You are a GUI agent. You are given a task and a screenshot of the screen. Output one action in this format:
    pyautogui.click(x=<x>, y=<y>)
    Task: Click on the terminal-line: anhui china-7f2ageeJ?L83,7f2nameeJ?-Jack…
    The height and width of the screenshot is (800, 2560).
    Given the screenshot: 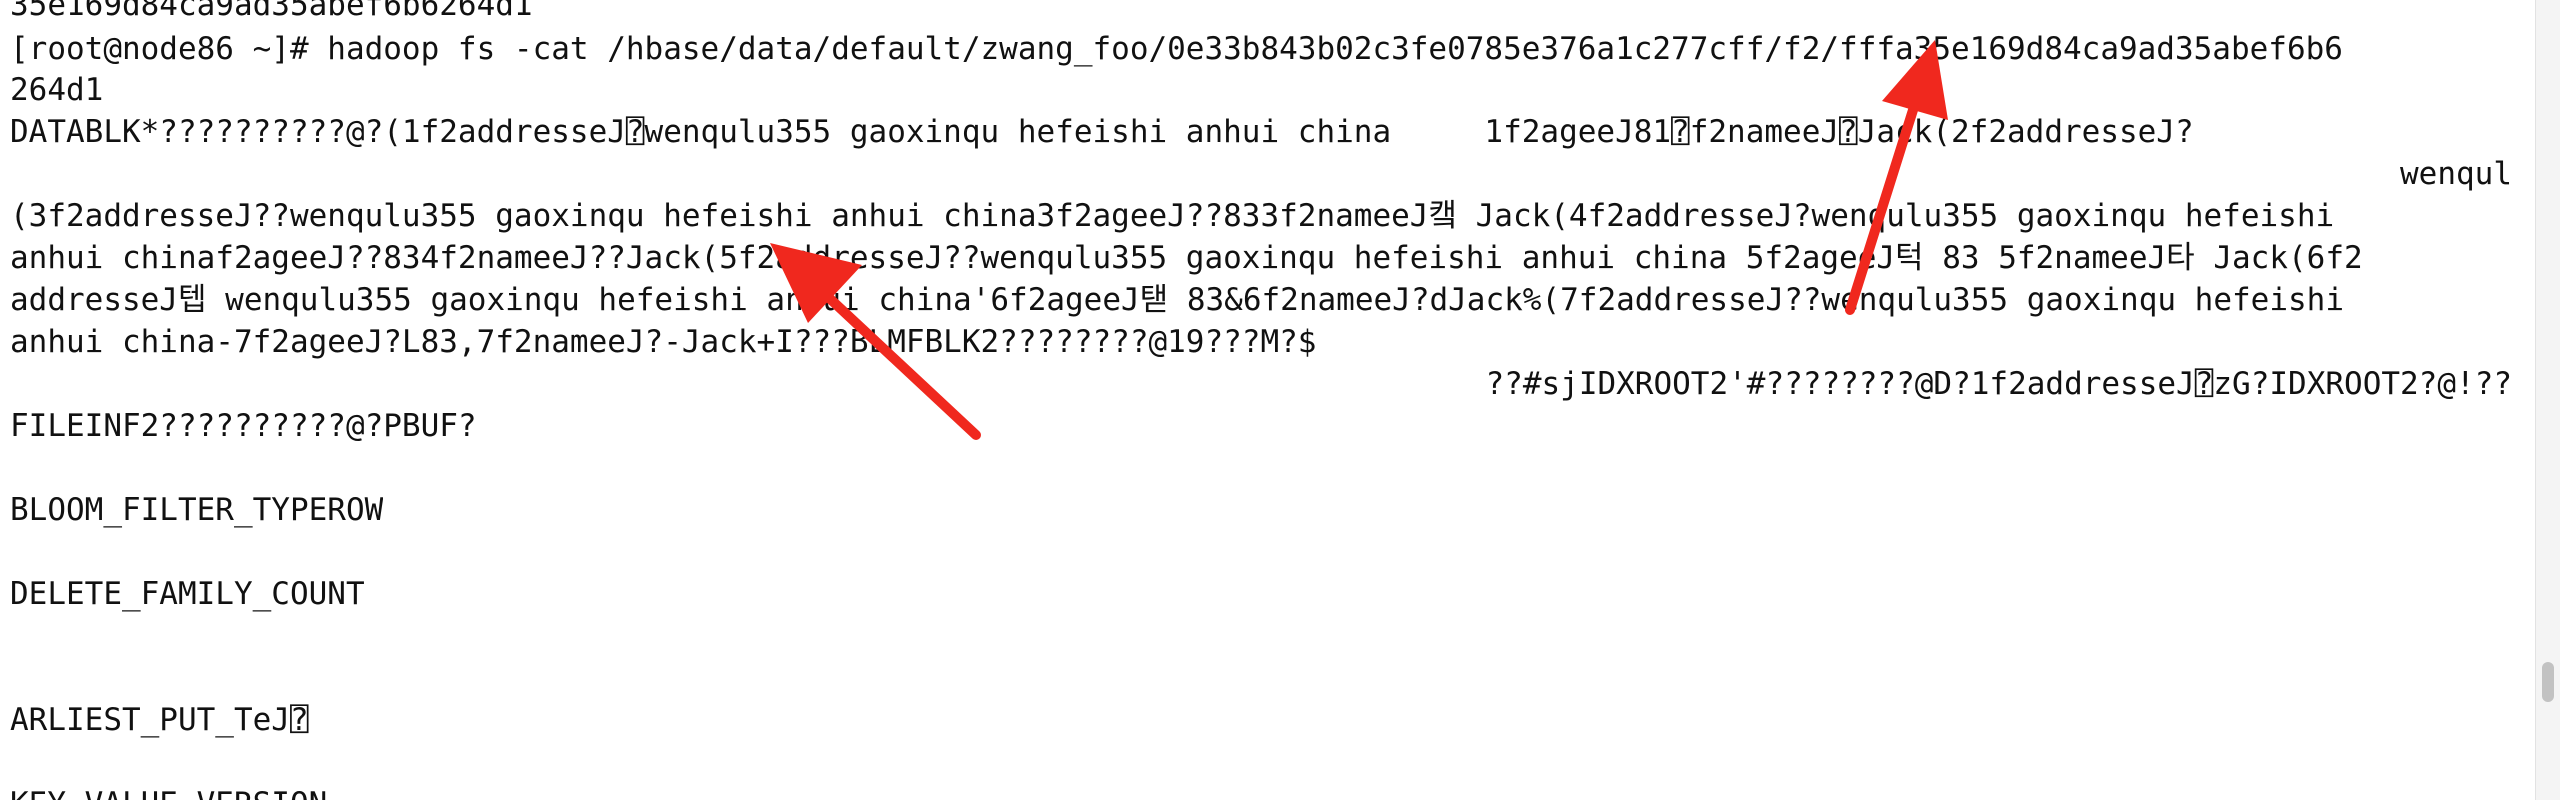 What is the action you would take?
    pyautogui.click(x=663, y=342)
    